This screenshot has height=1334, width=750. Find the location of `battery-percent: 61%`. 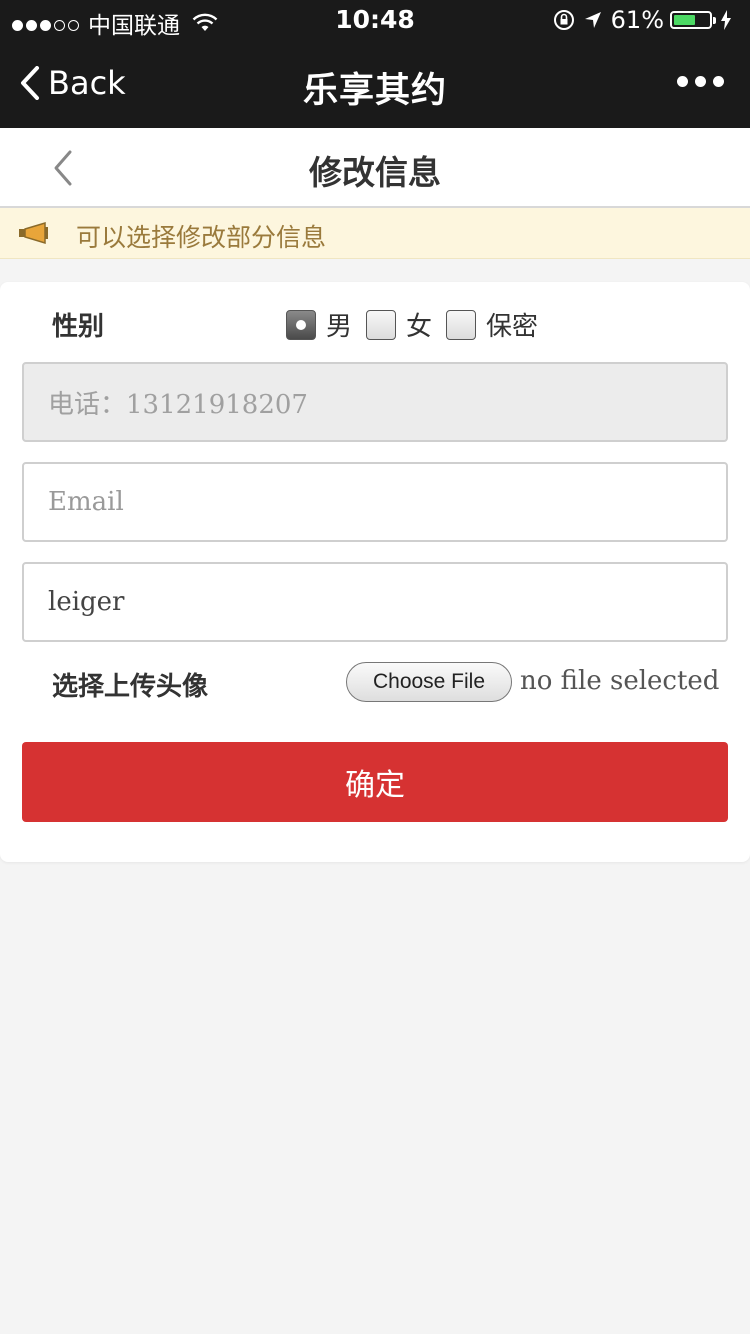

battery-percent: 61% is located at coordinates (637, 20).